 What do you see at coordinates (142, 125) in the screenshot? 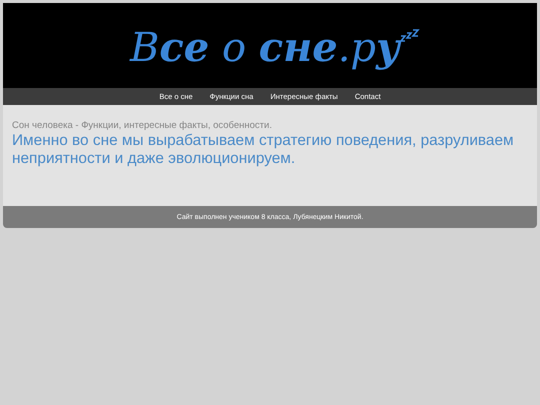
I see `subtitle: Сон человека - Функции, интересные факты, особенности.` at bounding box center [142, 125].